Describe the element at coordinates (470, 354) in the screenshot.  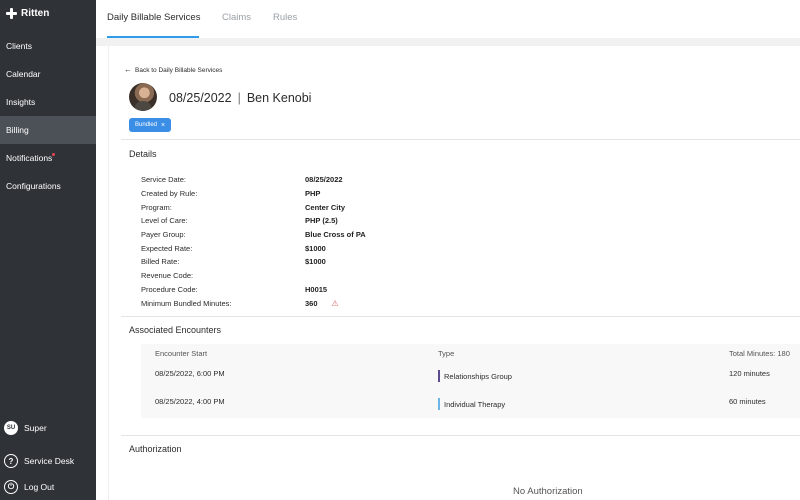
I see `table-header: Encounter Start Type Total Minutes: 180` at that location.